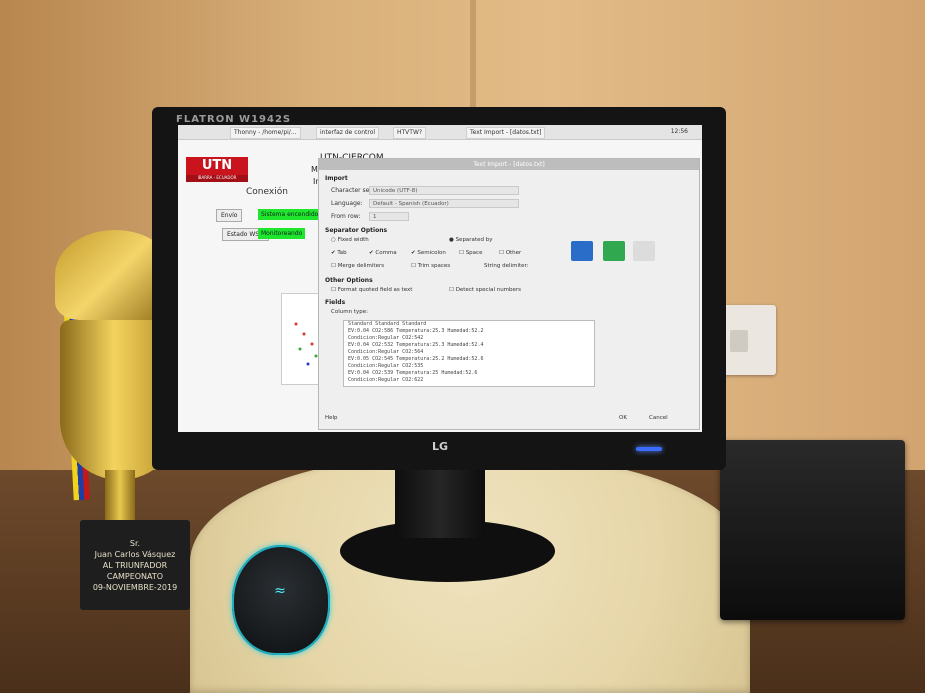  I want to click on detect-special-checkbox: ☐ Detect special numbers, so click(485, 290).